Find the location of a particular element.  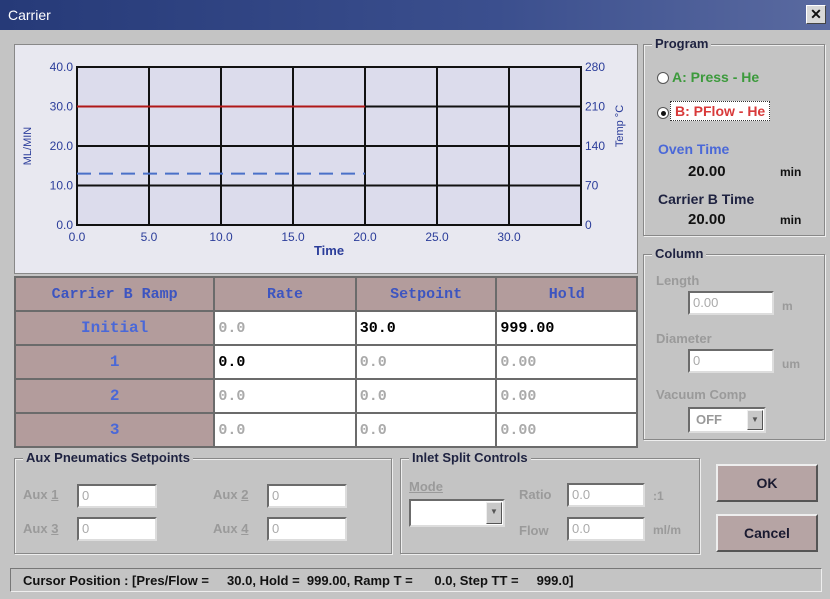

program-radio-b is located at coordinates (663, 113).